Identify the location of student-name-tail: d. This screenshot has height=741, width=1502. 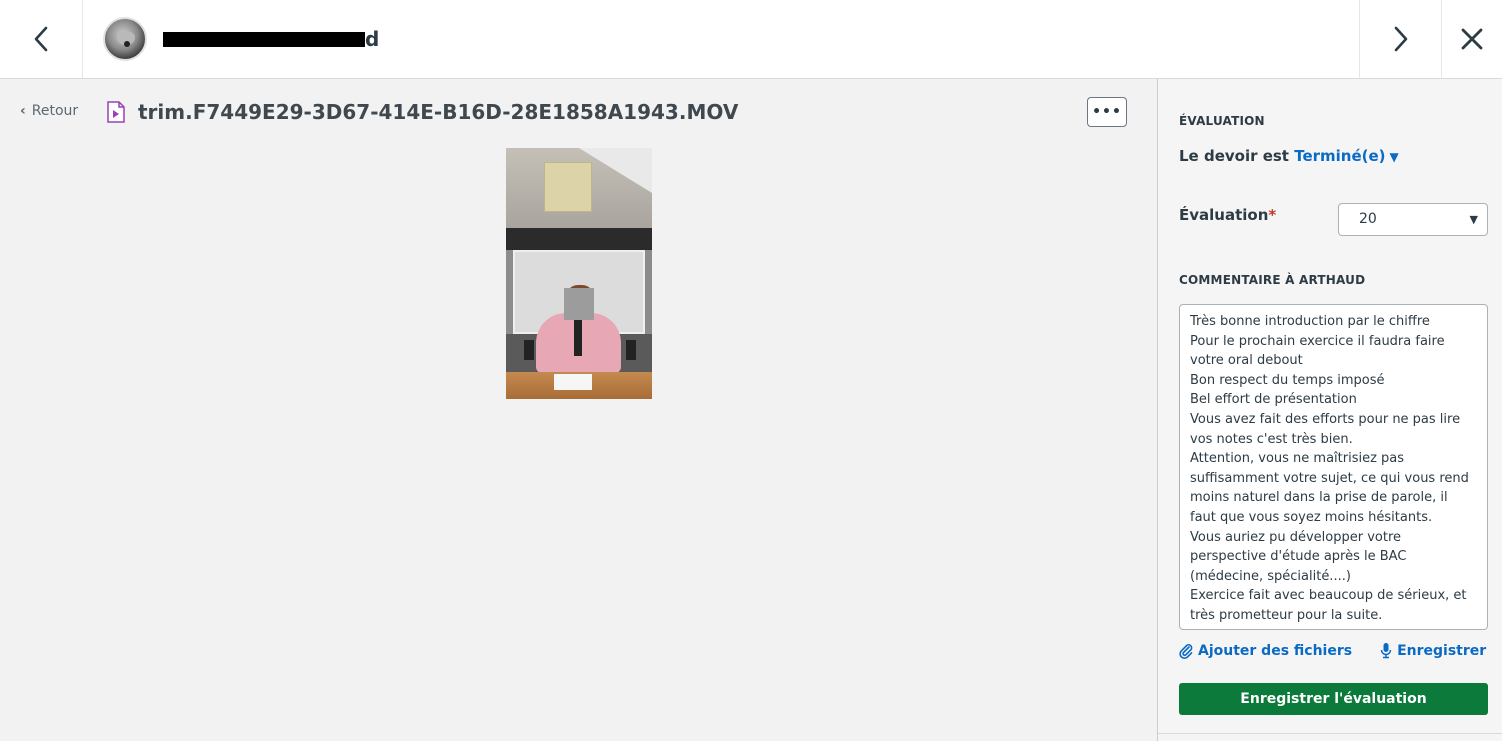
(372, 39).